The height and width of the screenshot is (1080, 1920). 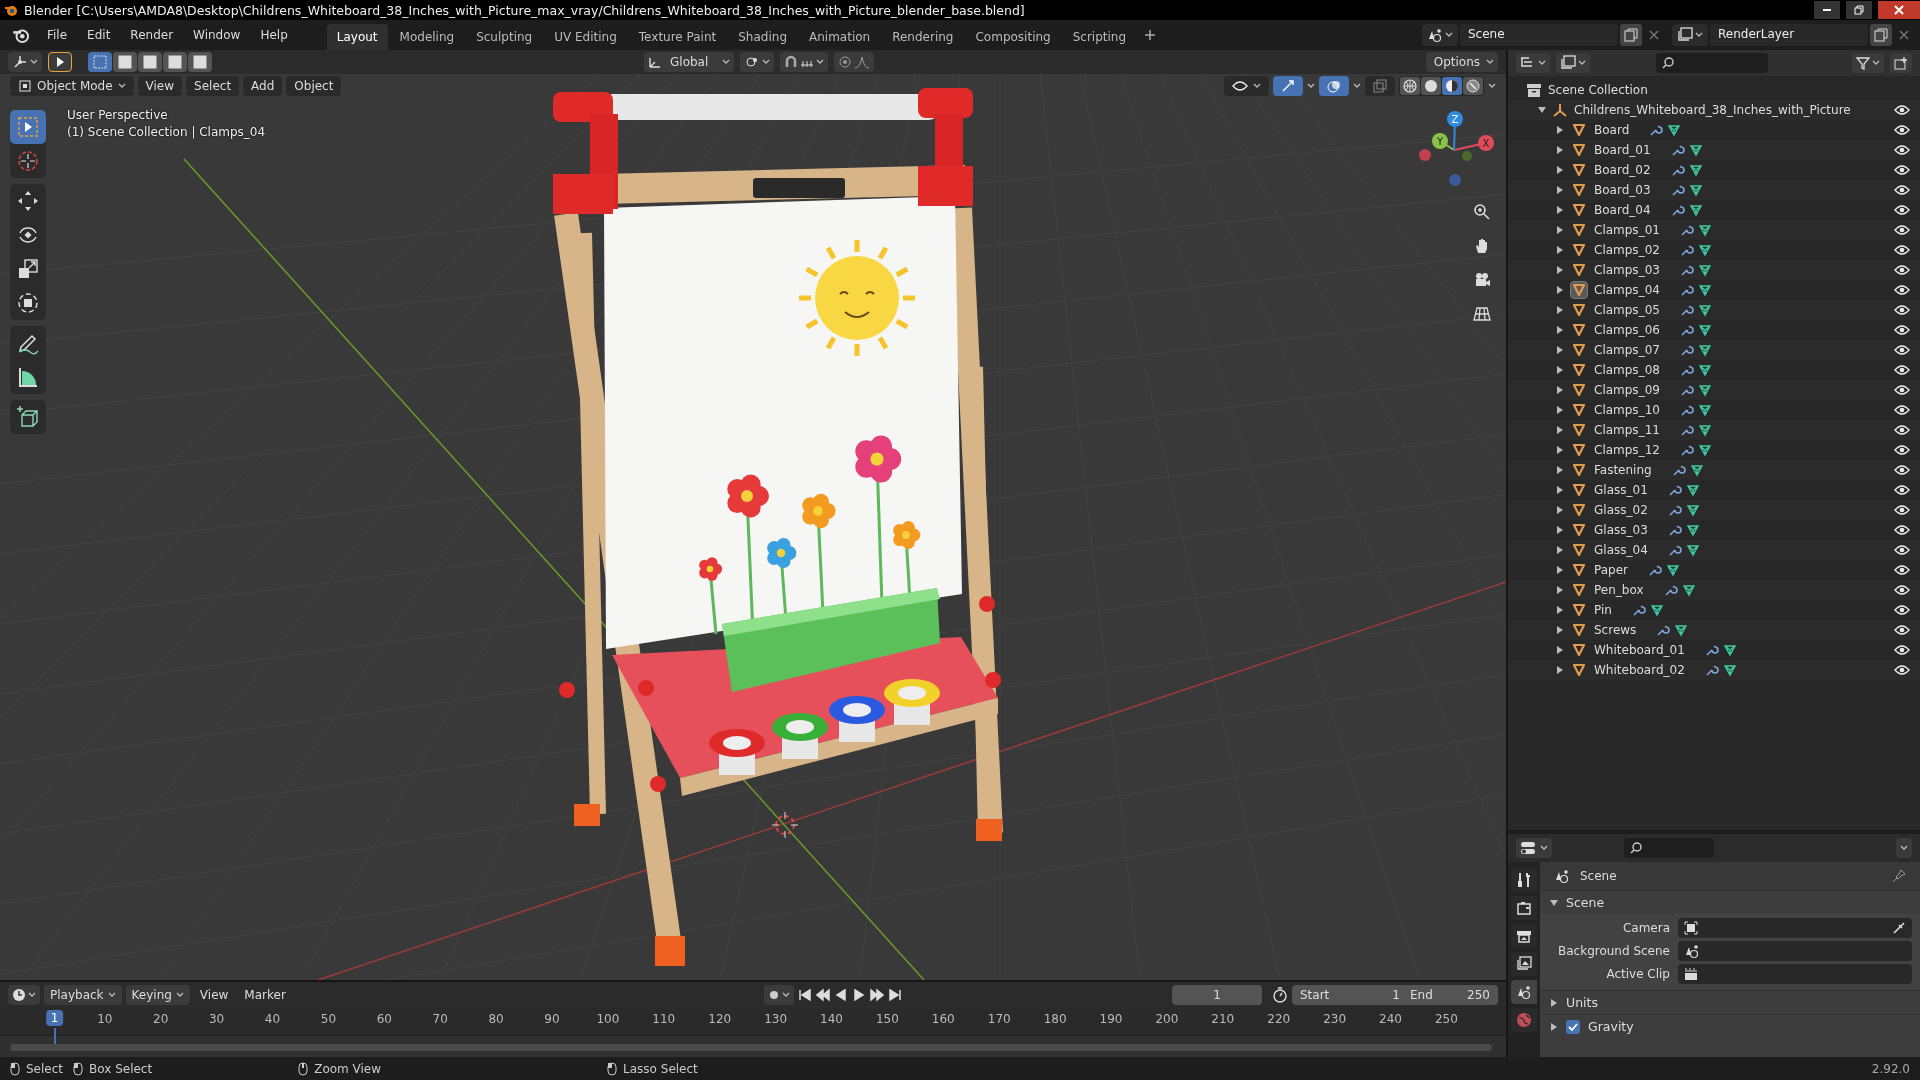 What do you see at coordinates (1217, 995) in the screenshot?
I see `current-frame-field: 1` at bounding box center [1217, 995].